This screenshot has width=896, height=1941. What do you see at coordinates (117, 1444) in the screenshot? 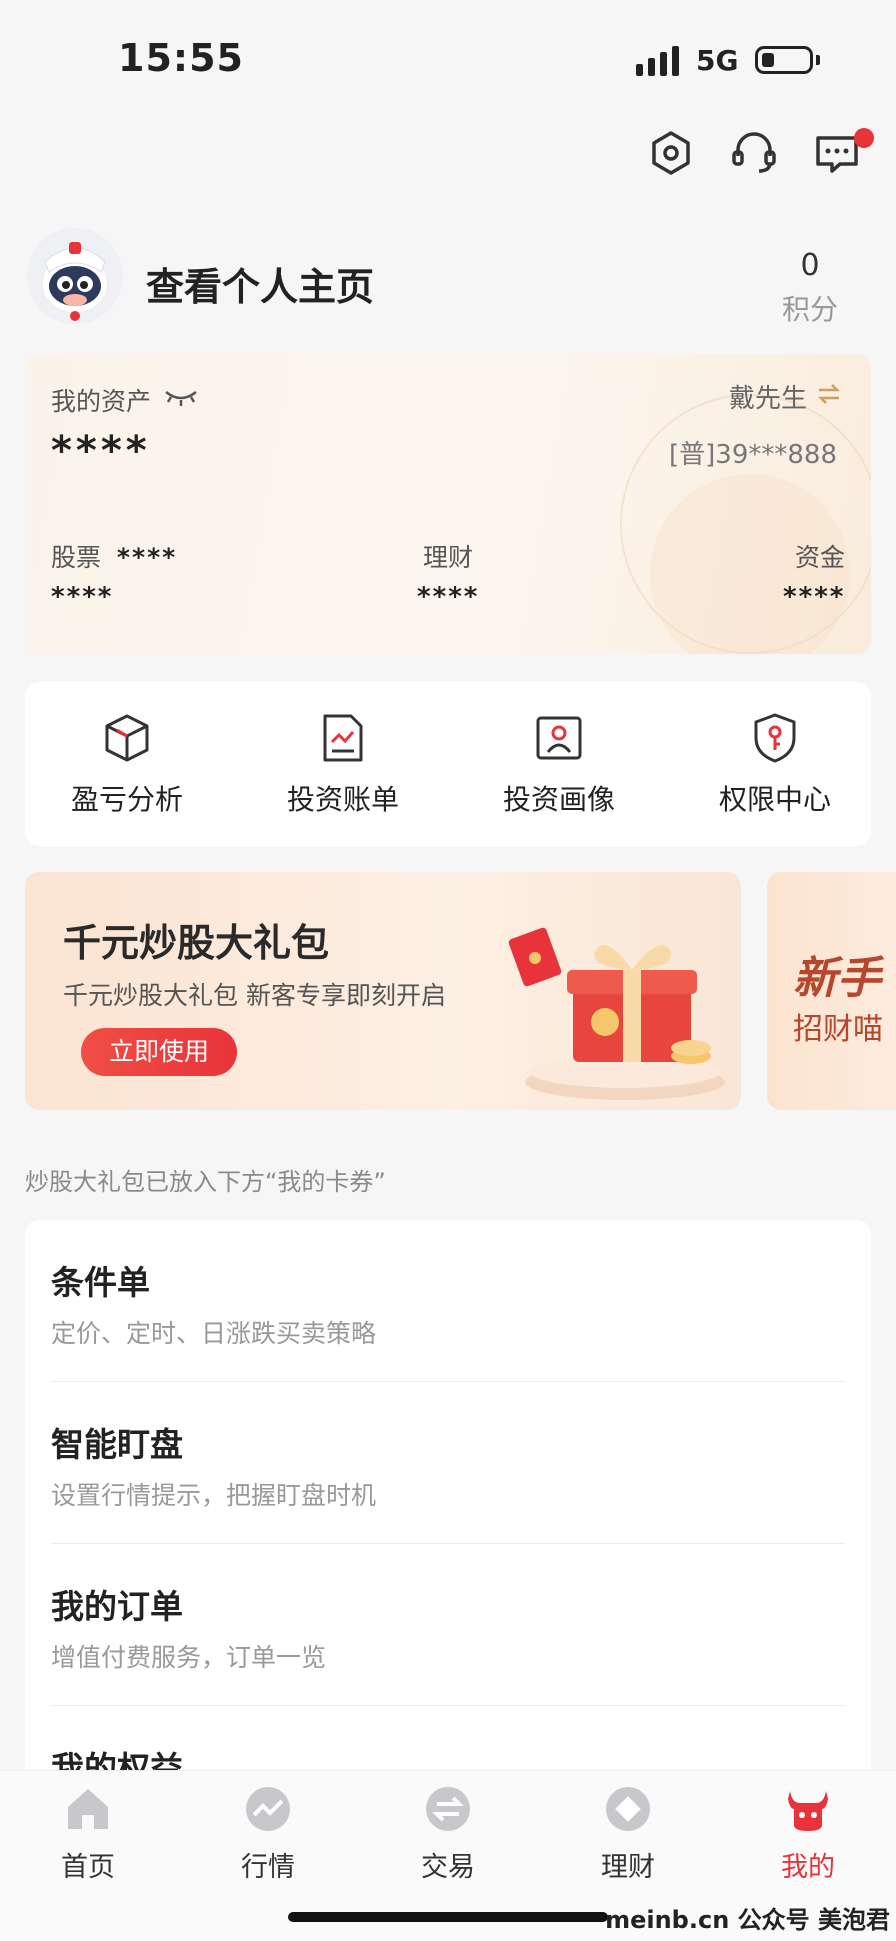
I see `service-title: 智能盯盘` at bounding box center [117, 1444].